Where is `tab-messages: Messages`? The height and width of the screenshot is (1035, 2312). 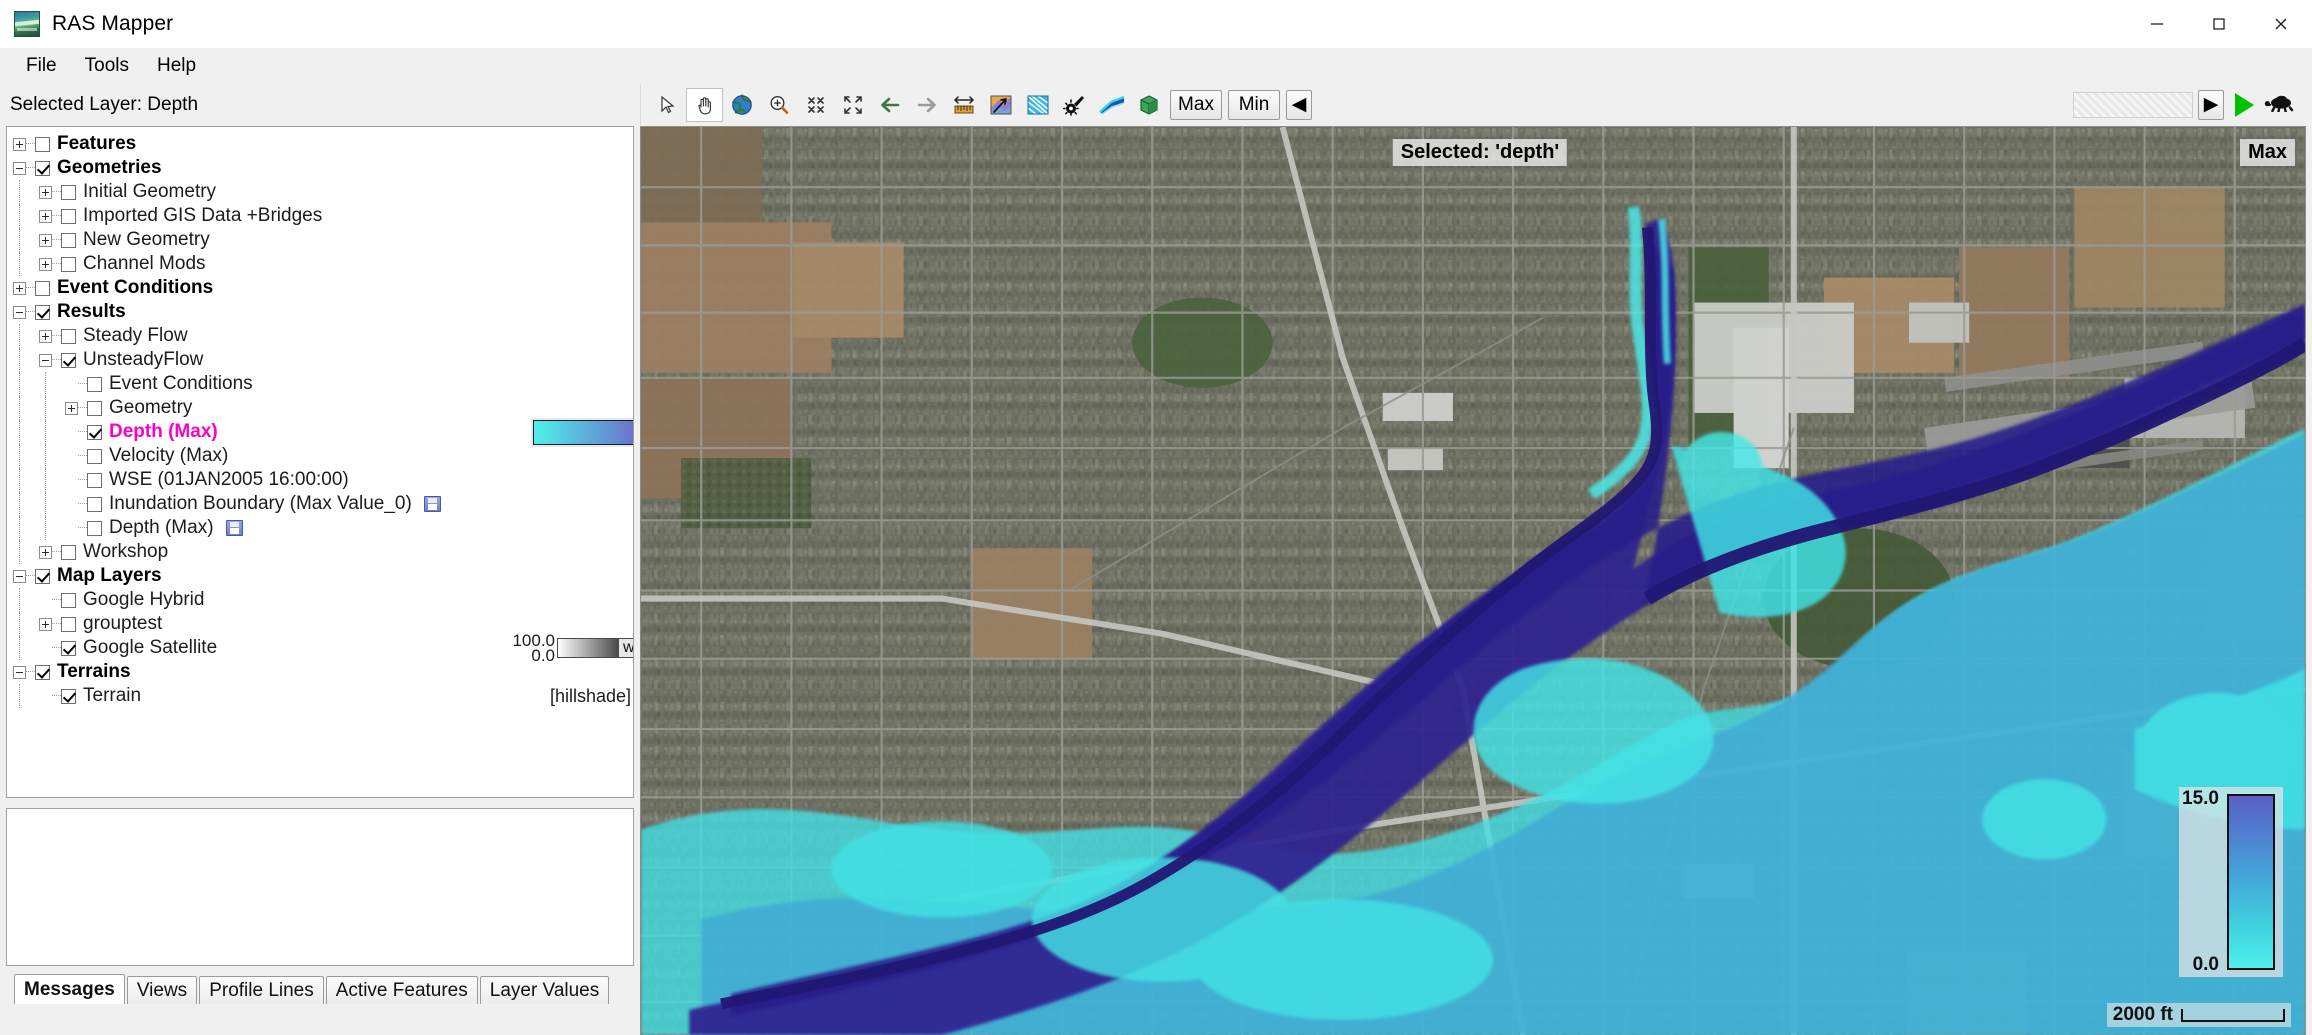 tab-messages: Messages is located at coordinates (69, 989).